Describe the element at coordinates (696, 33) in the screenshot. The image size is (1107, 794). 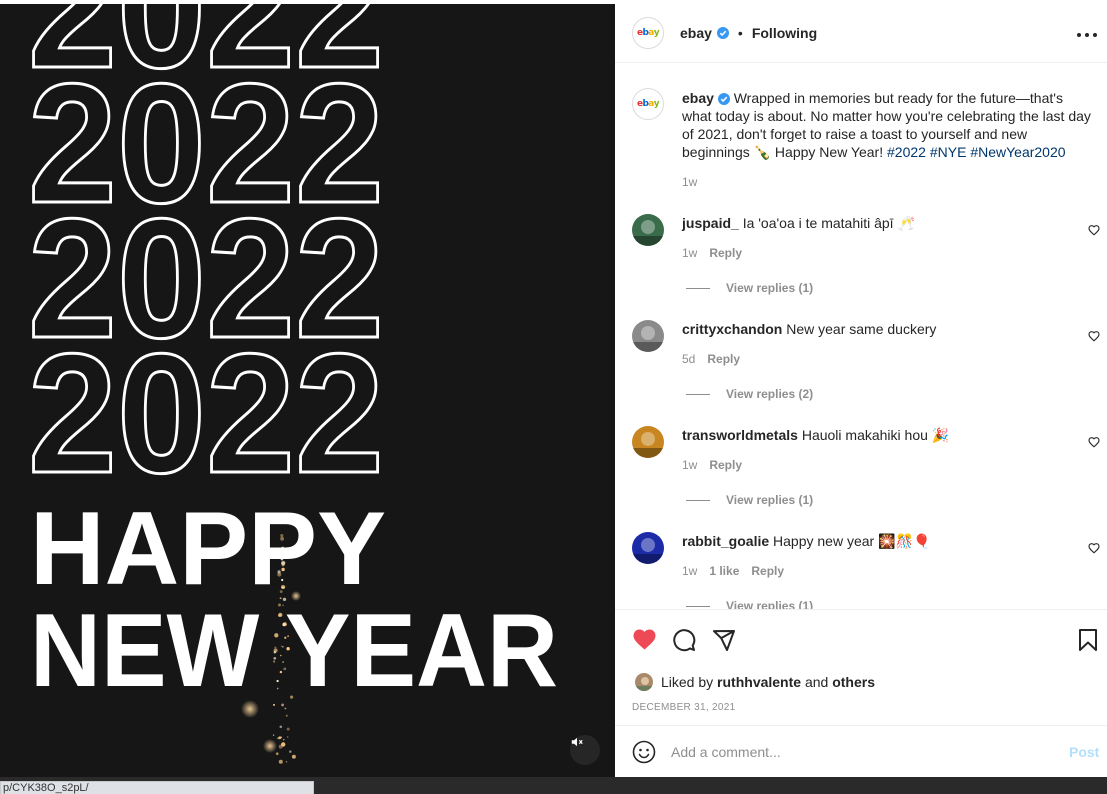
I see `author-username: ebay` at that location.